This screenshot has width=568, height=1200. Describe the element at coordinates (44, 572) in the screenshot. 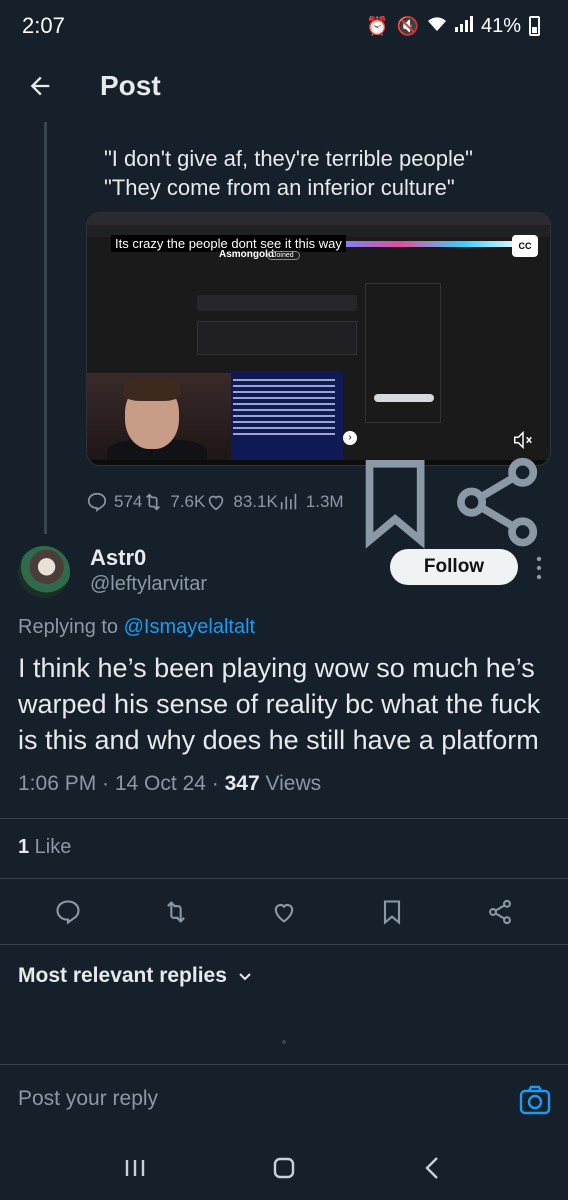

I see `author-avatar` at that location.